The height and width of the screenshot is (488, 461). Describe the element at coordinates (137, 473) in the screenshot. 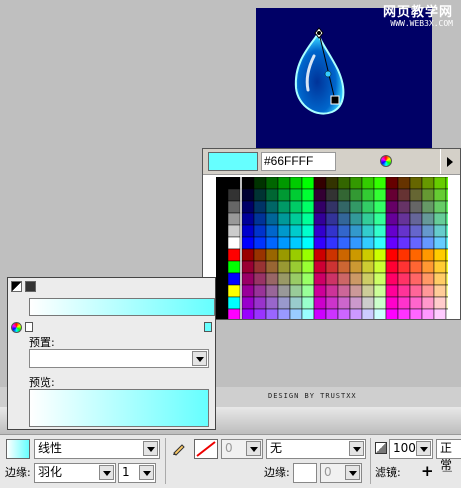

I see `edge-amount-select: 1` at that location.